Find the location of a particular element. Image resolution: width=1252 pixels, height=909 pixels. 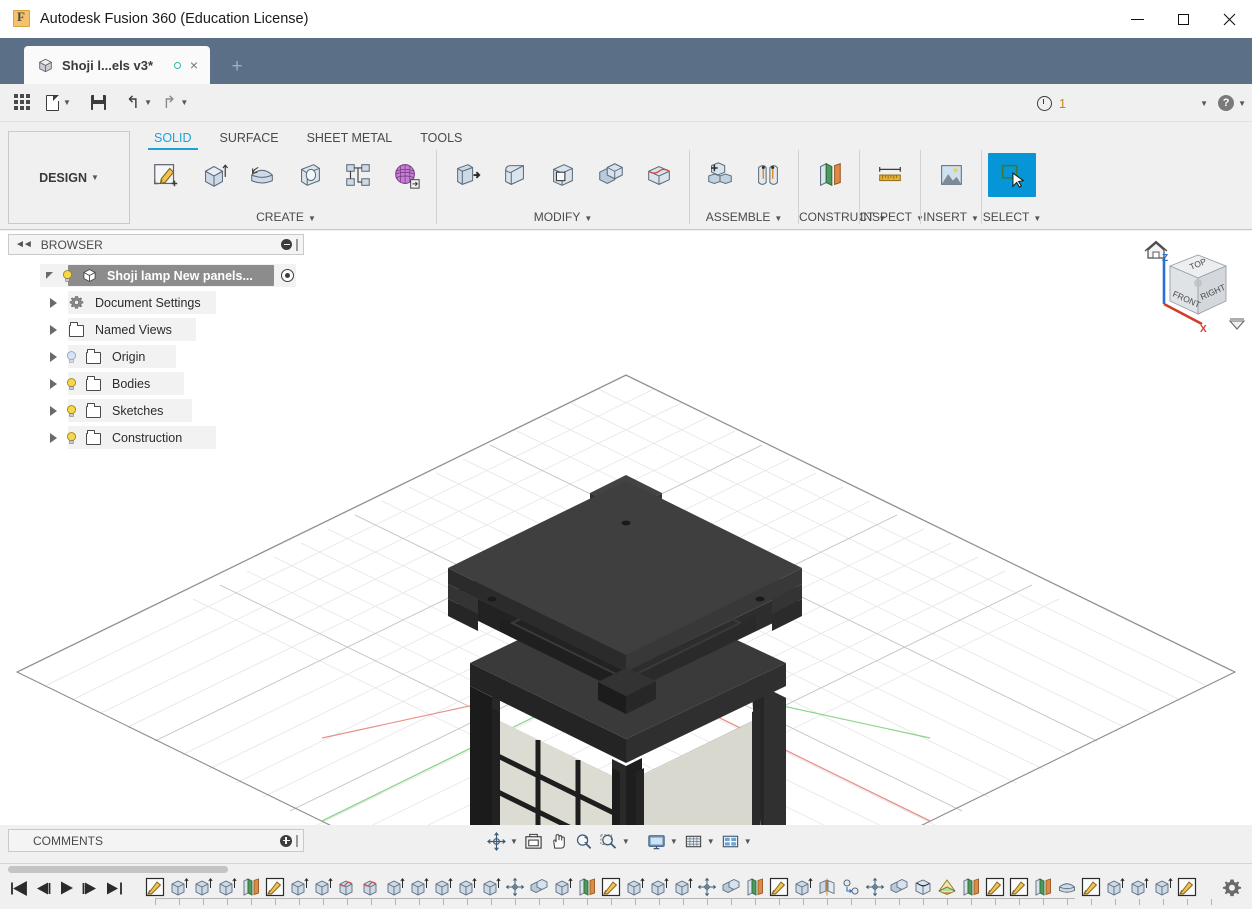

display-settings-button: ▼ is located at coordinates (662, 841).